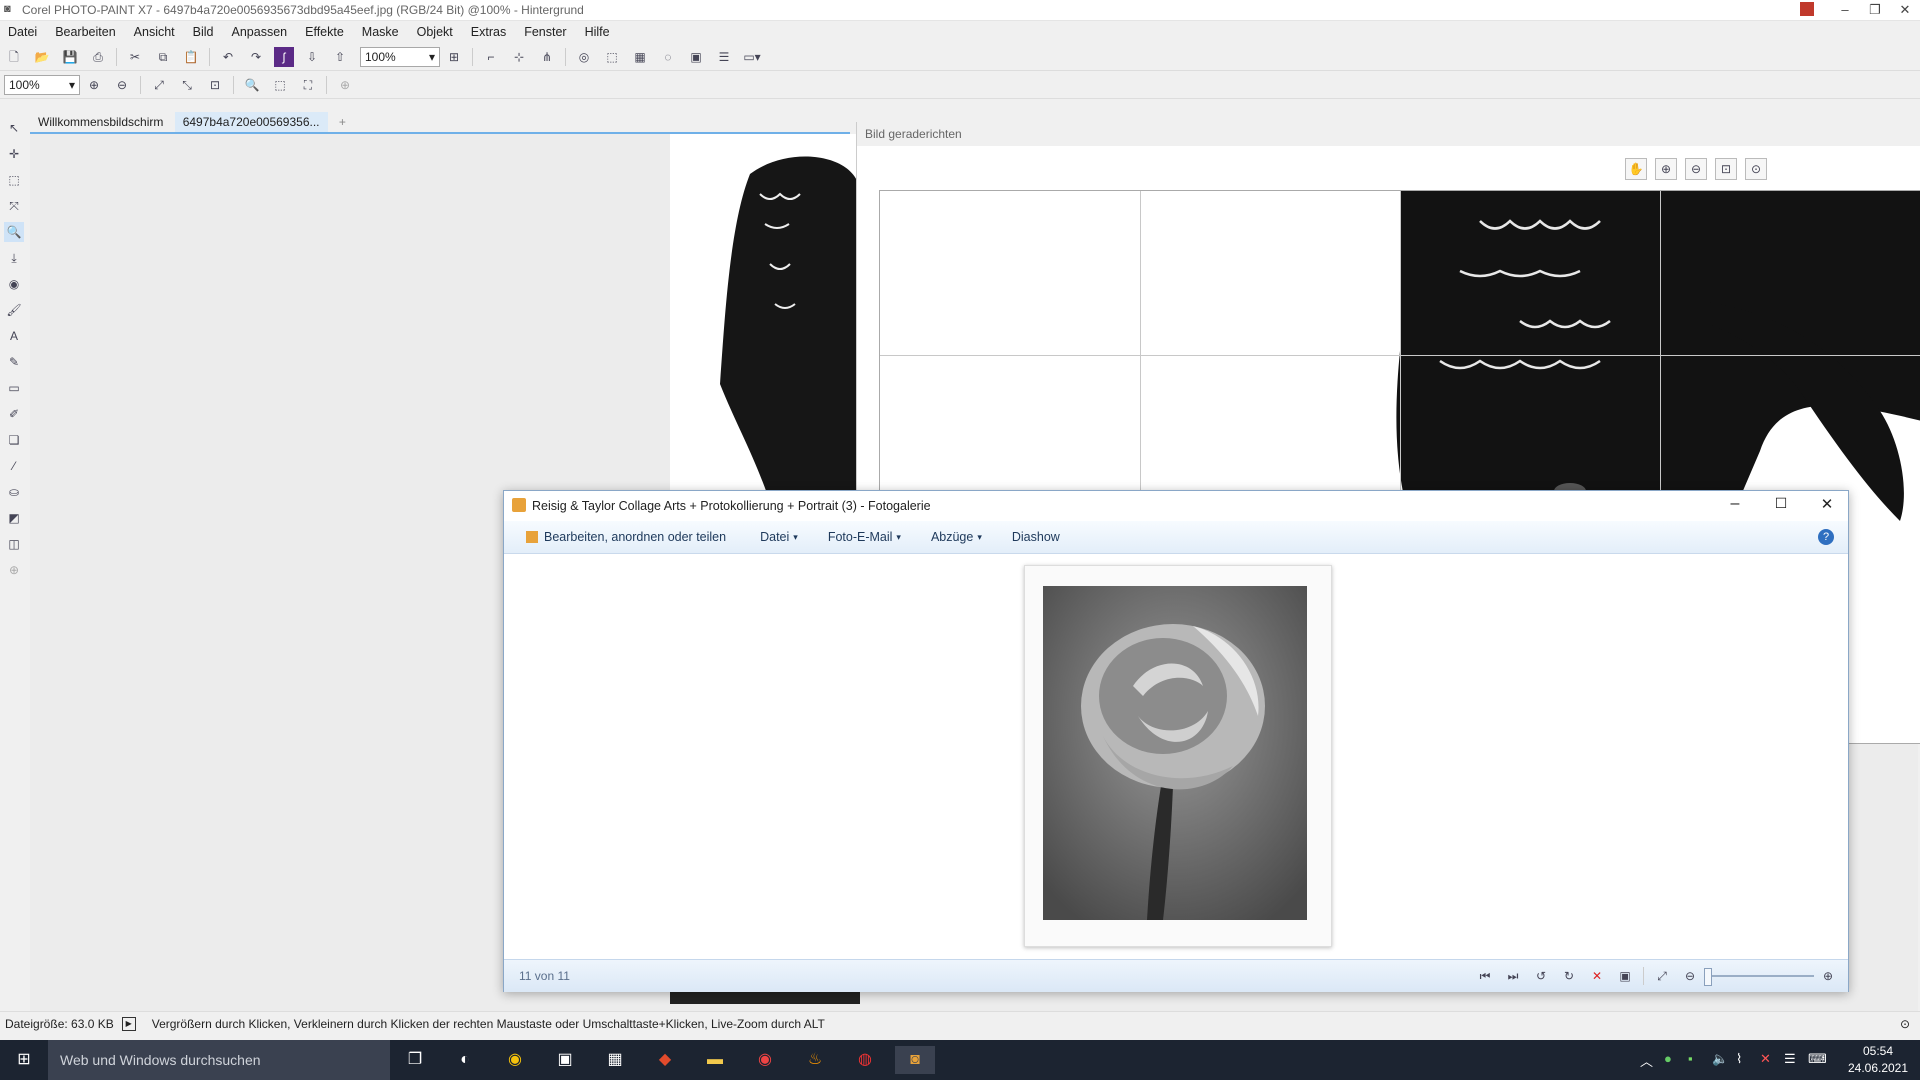  I want to click on grid-icon: ⊹, so click(519, 57).